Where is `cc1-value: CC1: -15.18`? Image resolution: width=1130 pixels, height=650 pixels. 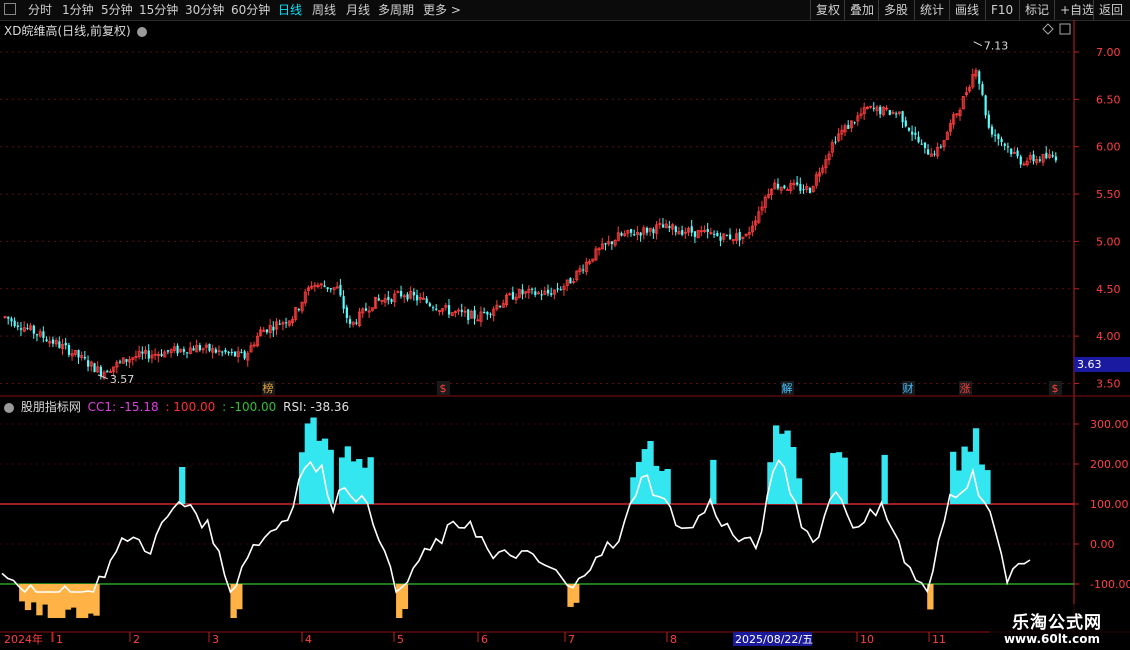
cc1-value: CC1: -15.18 is located at coordinates (123, 407).